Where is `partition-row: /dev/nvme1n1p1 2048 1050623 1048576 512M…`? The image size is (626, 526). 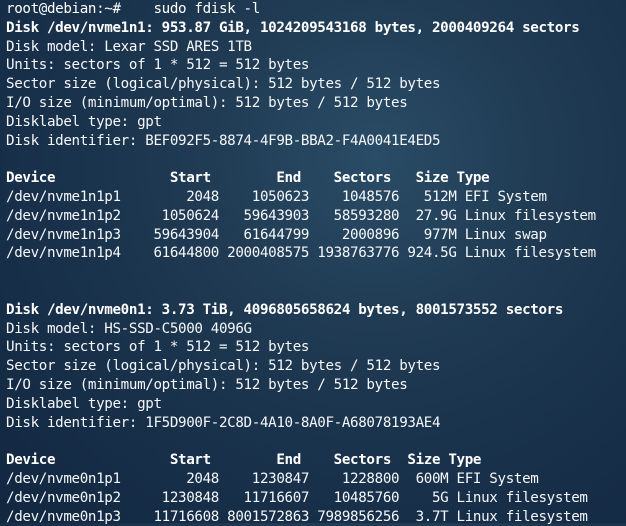
partition-row: /dev/nvme1n1p1 2048 1050623 1048576 512M… is located at coordinates (276, 196).